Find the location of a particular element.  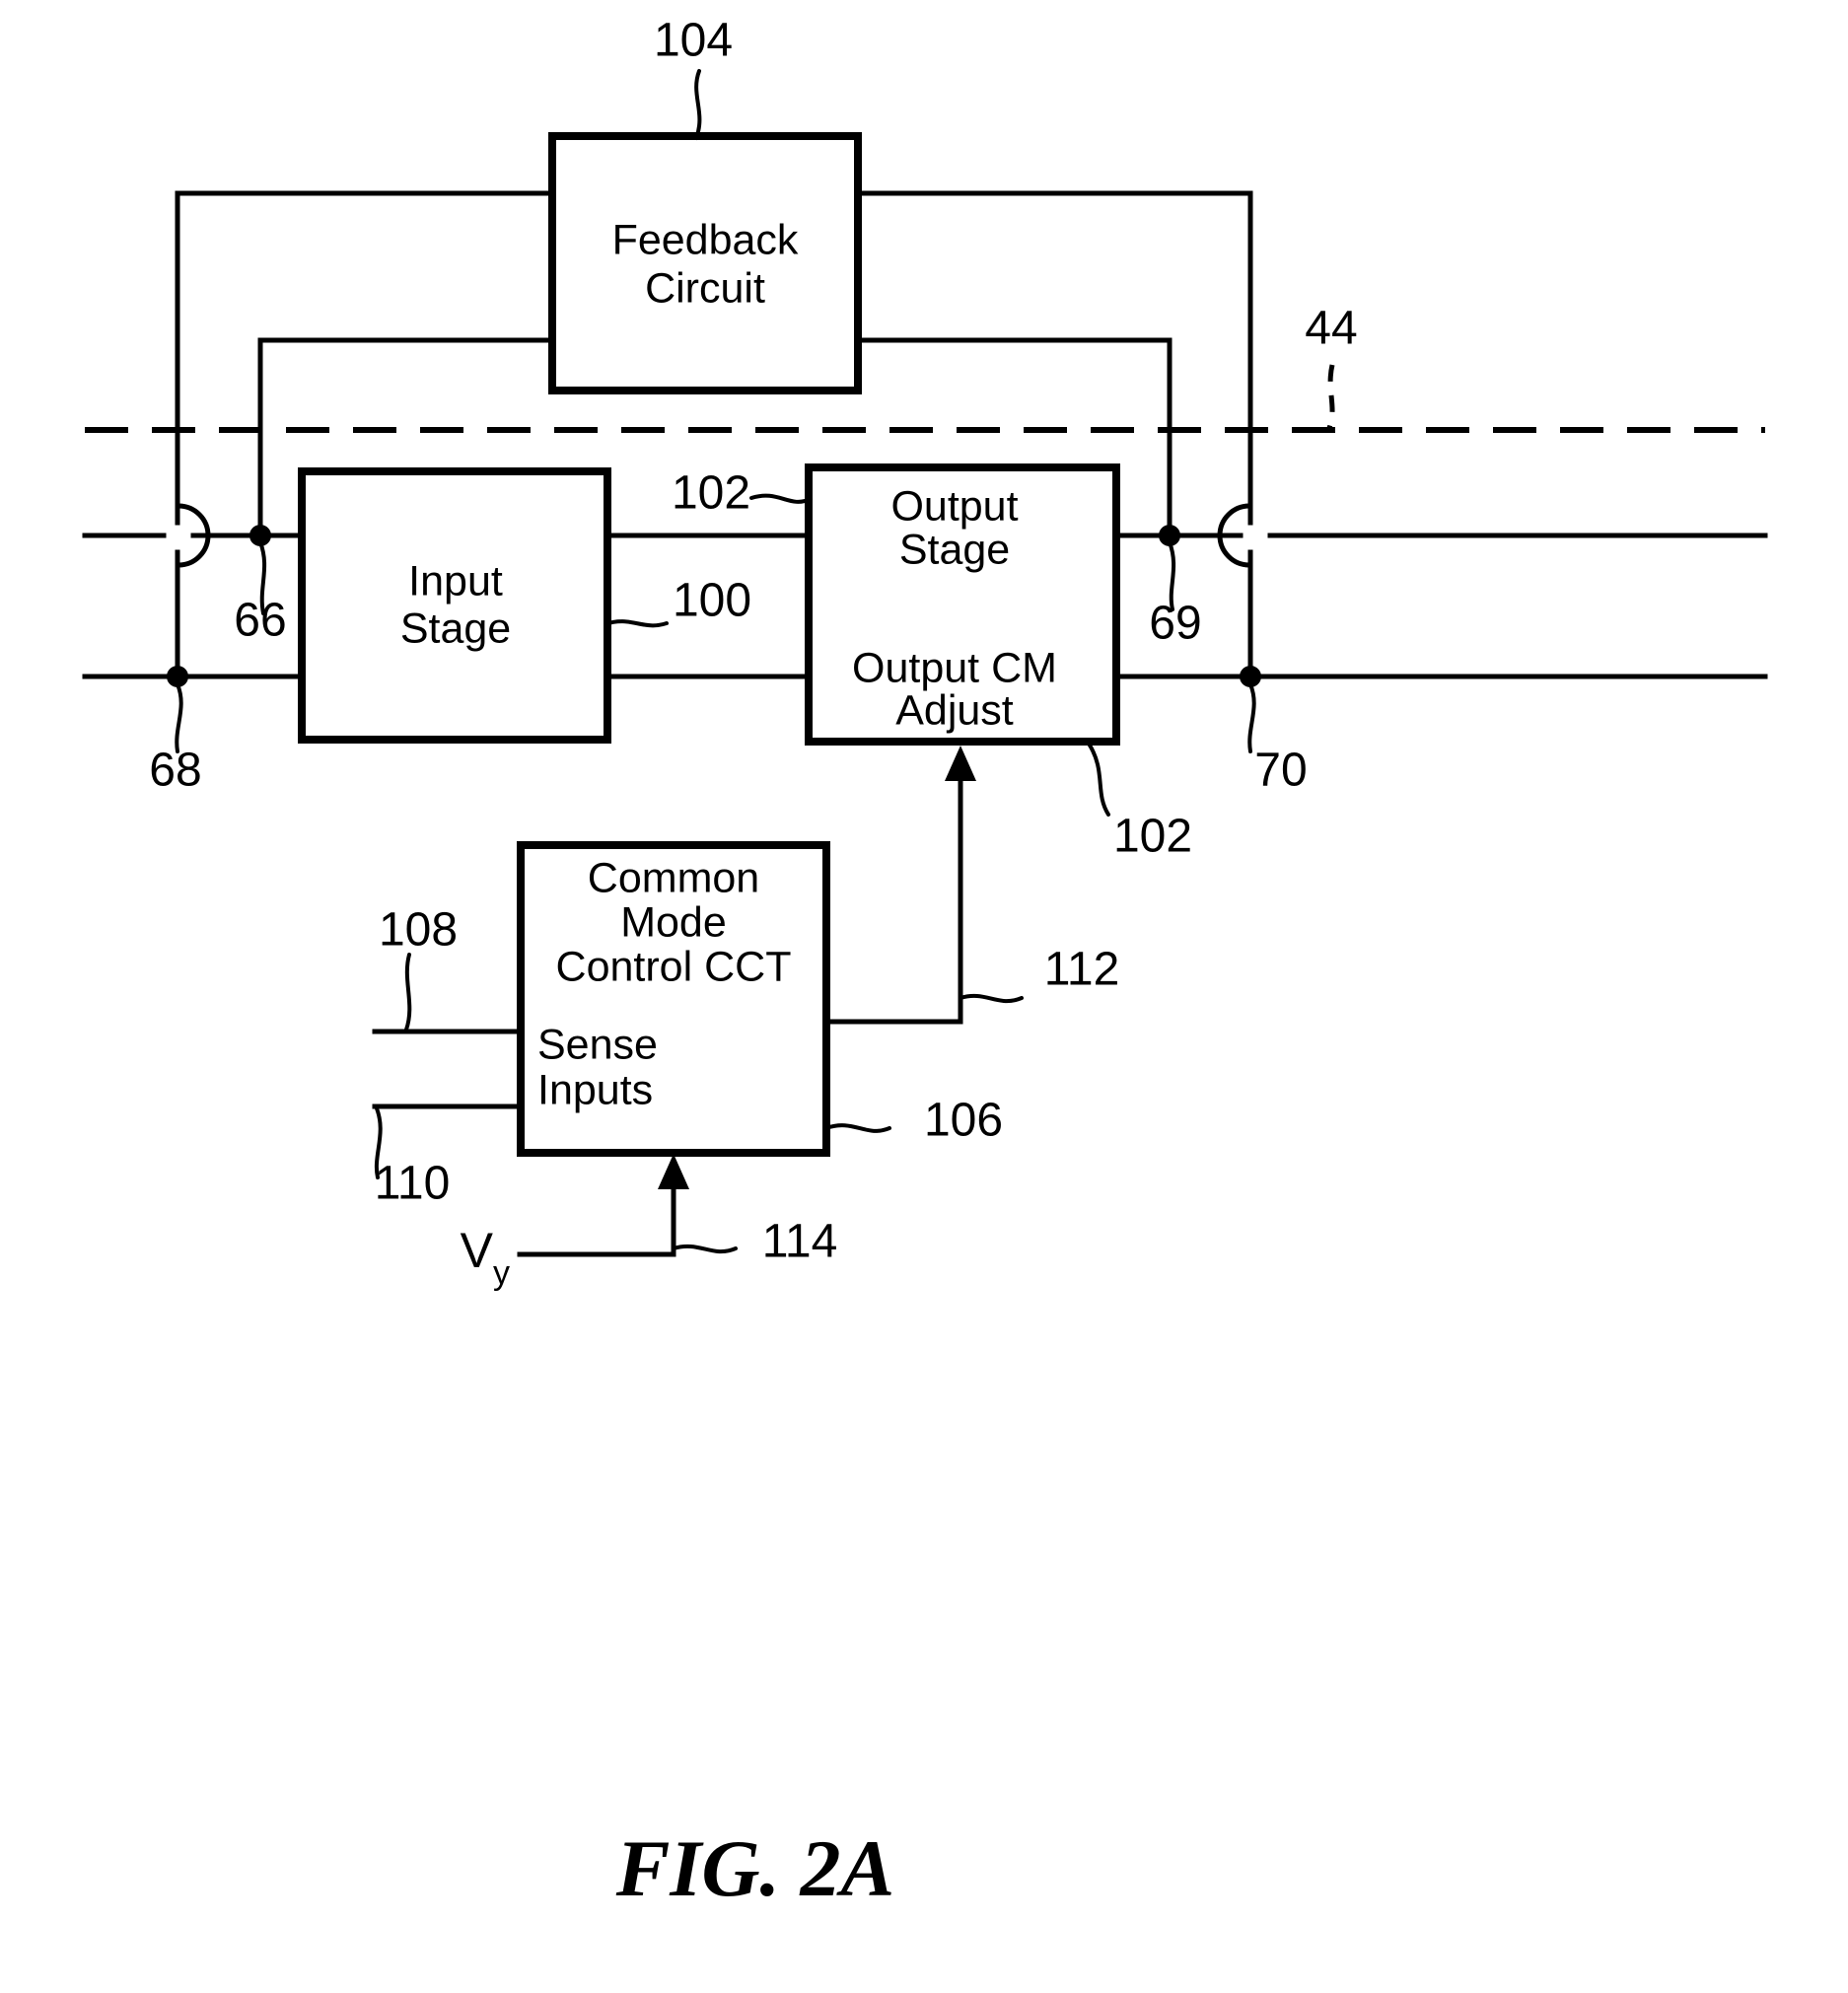

ref-numeral-69: 69 is located at coordinates (1175, 624).